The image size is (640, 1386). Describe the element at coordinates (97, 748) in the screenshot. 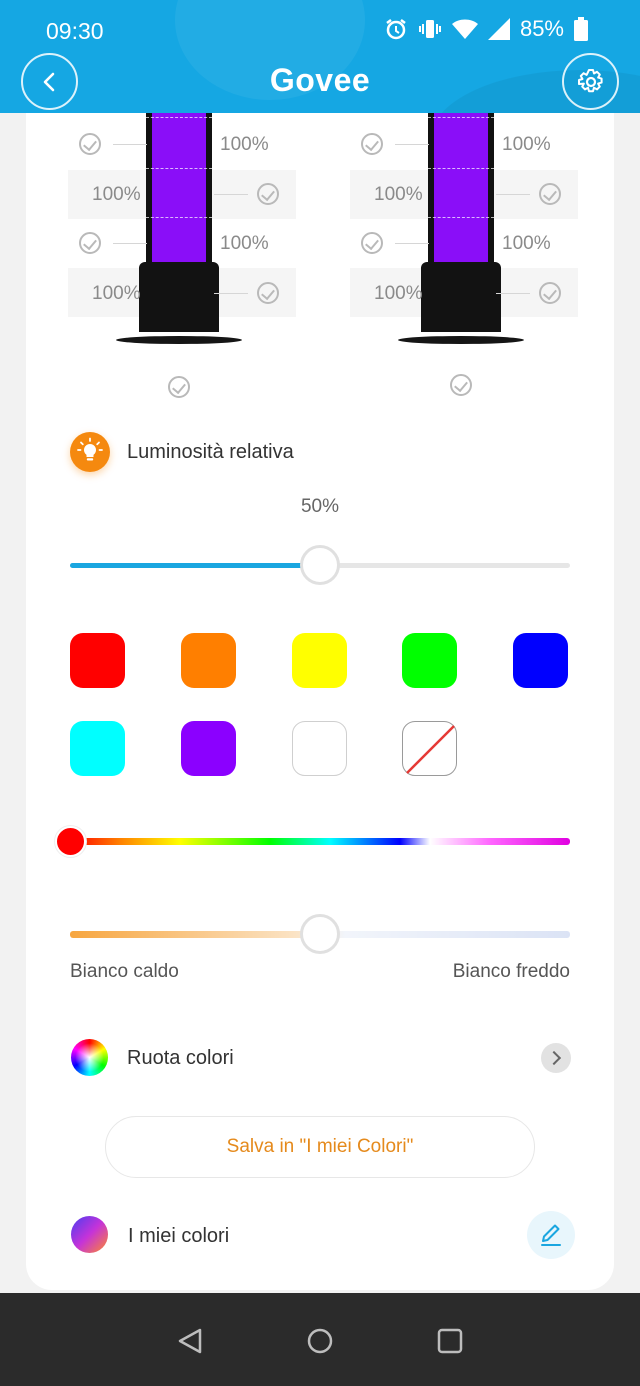

I see `color-swatch-cyan` at that location.